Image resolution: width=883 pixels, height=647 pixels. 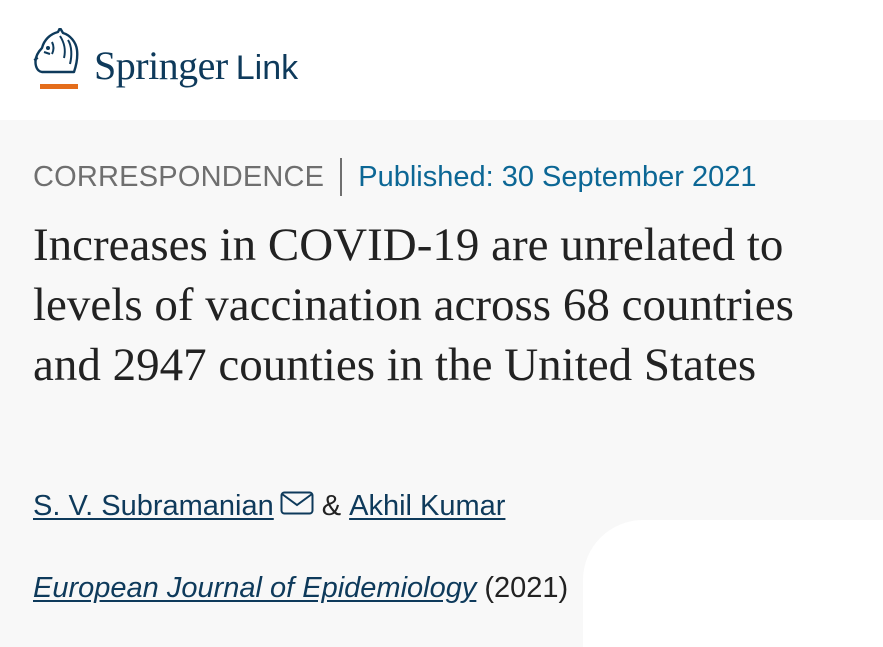 What do you see at coordinates (733, 583) in the screenshot?
I see `background-shape` at bounding box center [733, 583].